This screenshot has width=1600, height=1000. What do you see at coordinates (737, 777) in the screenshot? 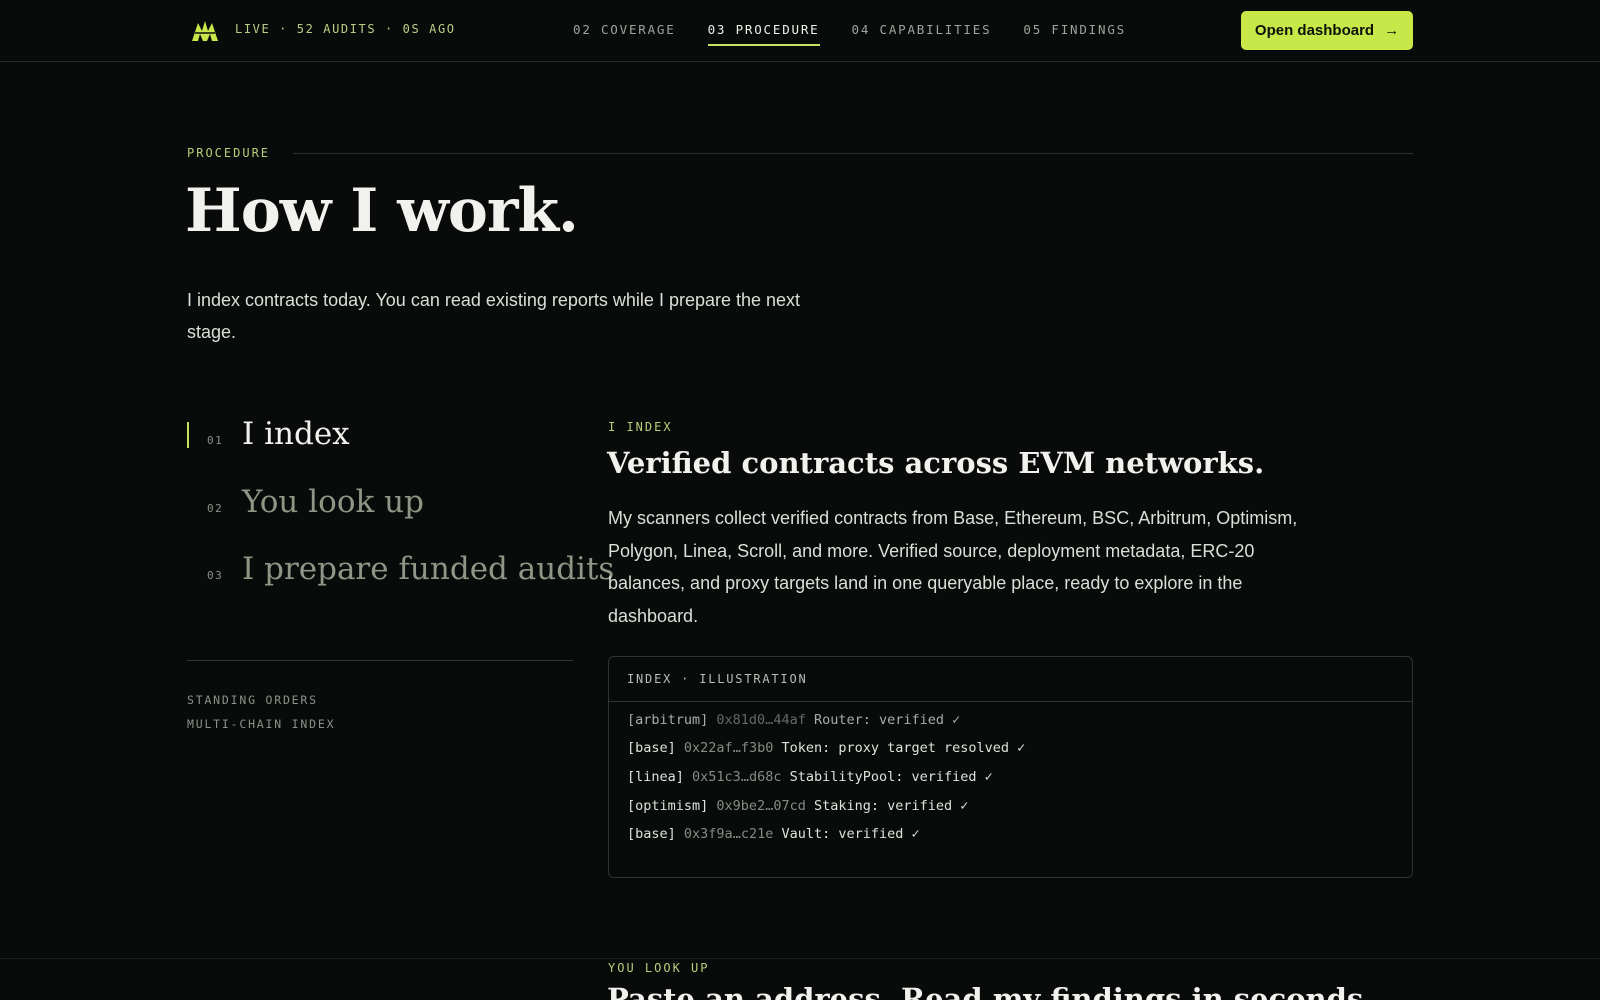
I see `log-address: 0x51c3…d68c` at bounding box center [737, 777].